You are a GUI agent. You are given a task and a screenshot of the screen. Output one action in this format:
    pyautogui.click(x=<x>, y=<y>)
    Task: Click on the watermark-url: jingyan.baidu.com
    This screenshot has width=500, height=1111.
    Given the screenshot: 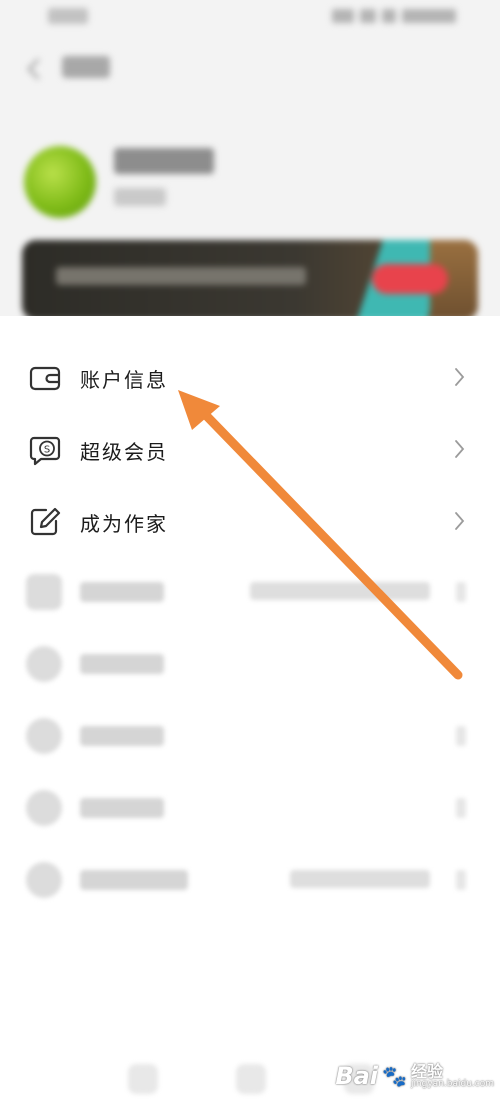 What is the action you would take?
    pyautogui.click(x=452, y=1083)
    